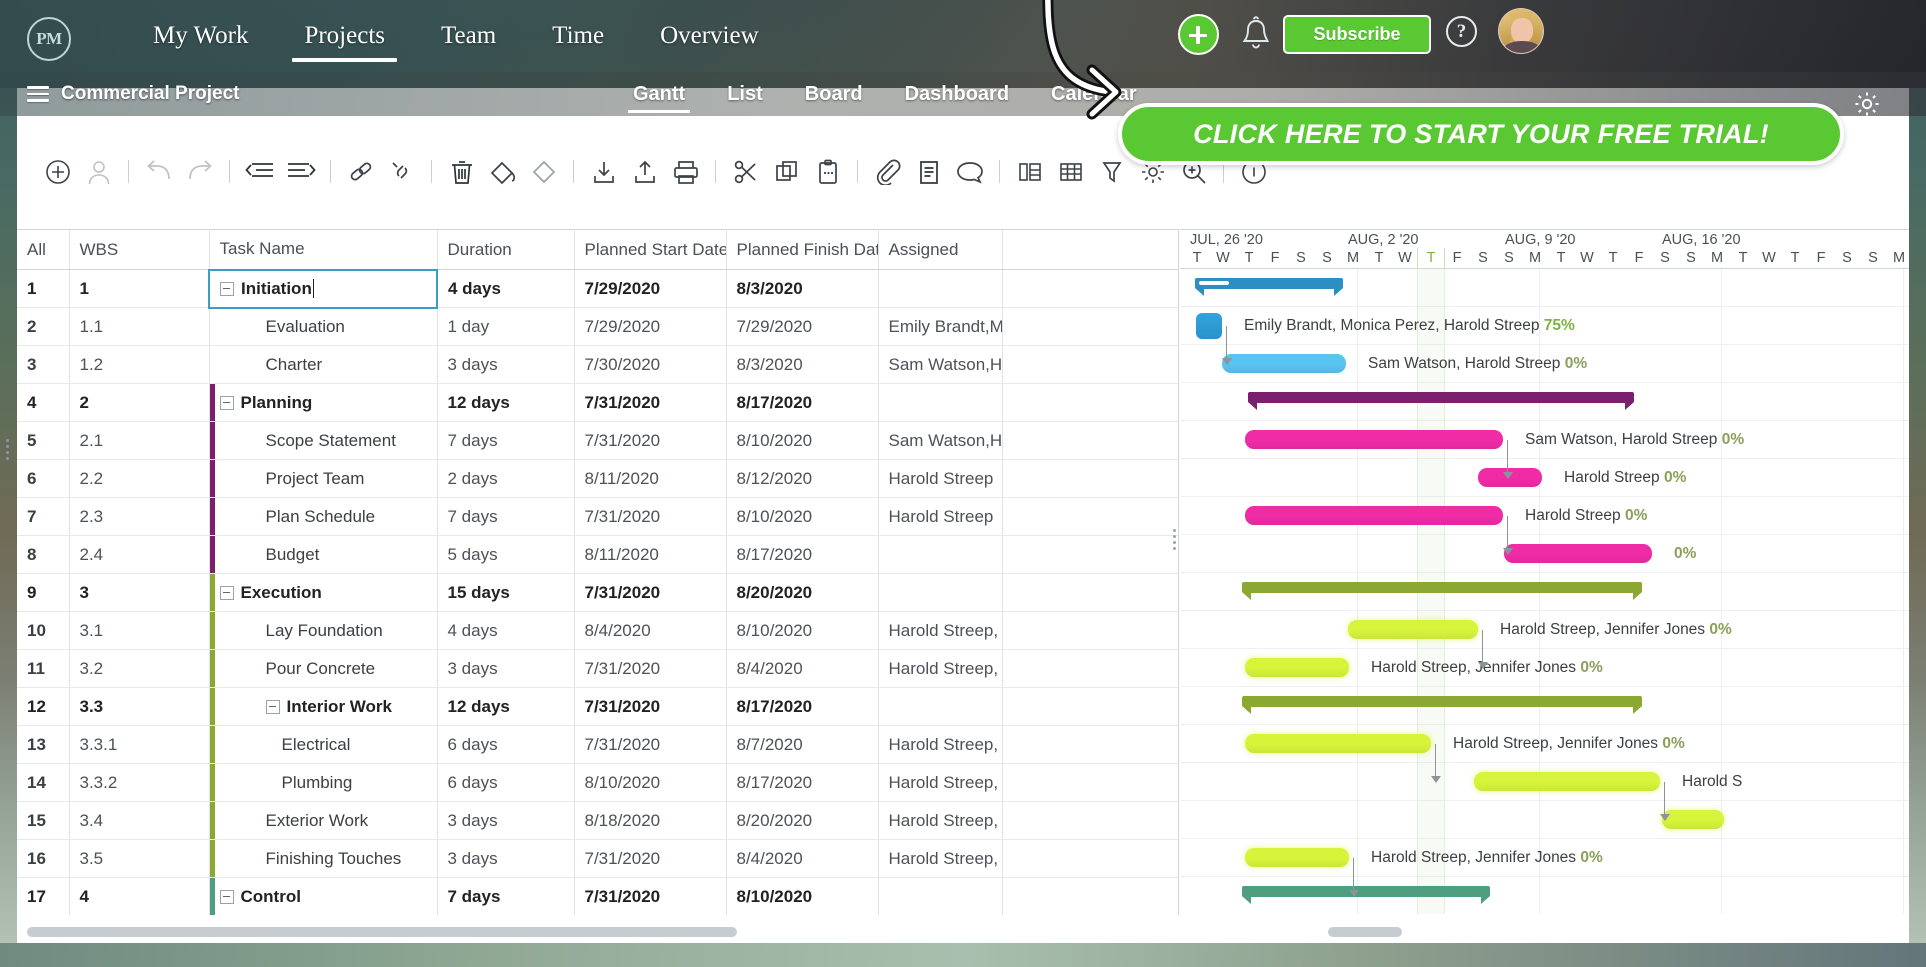  Describe the element at coordinates (1256, 34) in the screenshot. I see `bell-icon` at that location.